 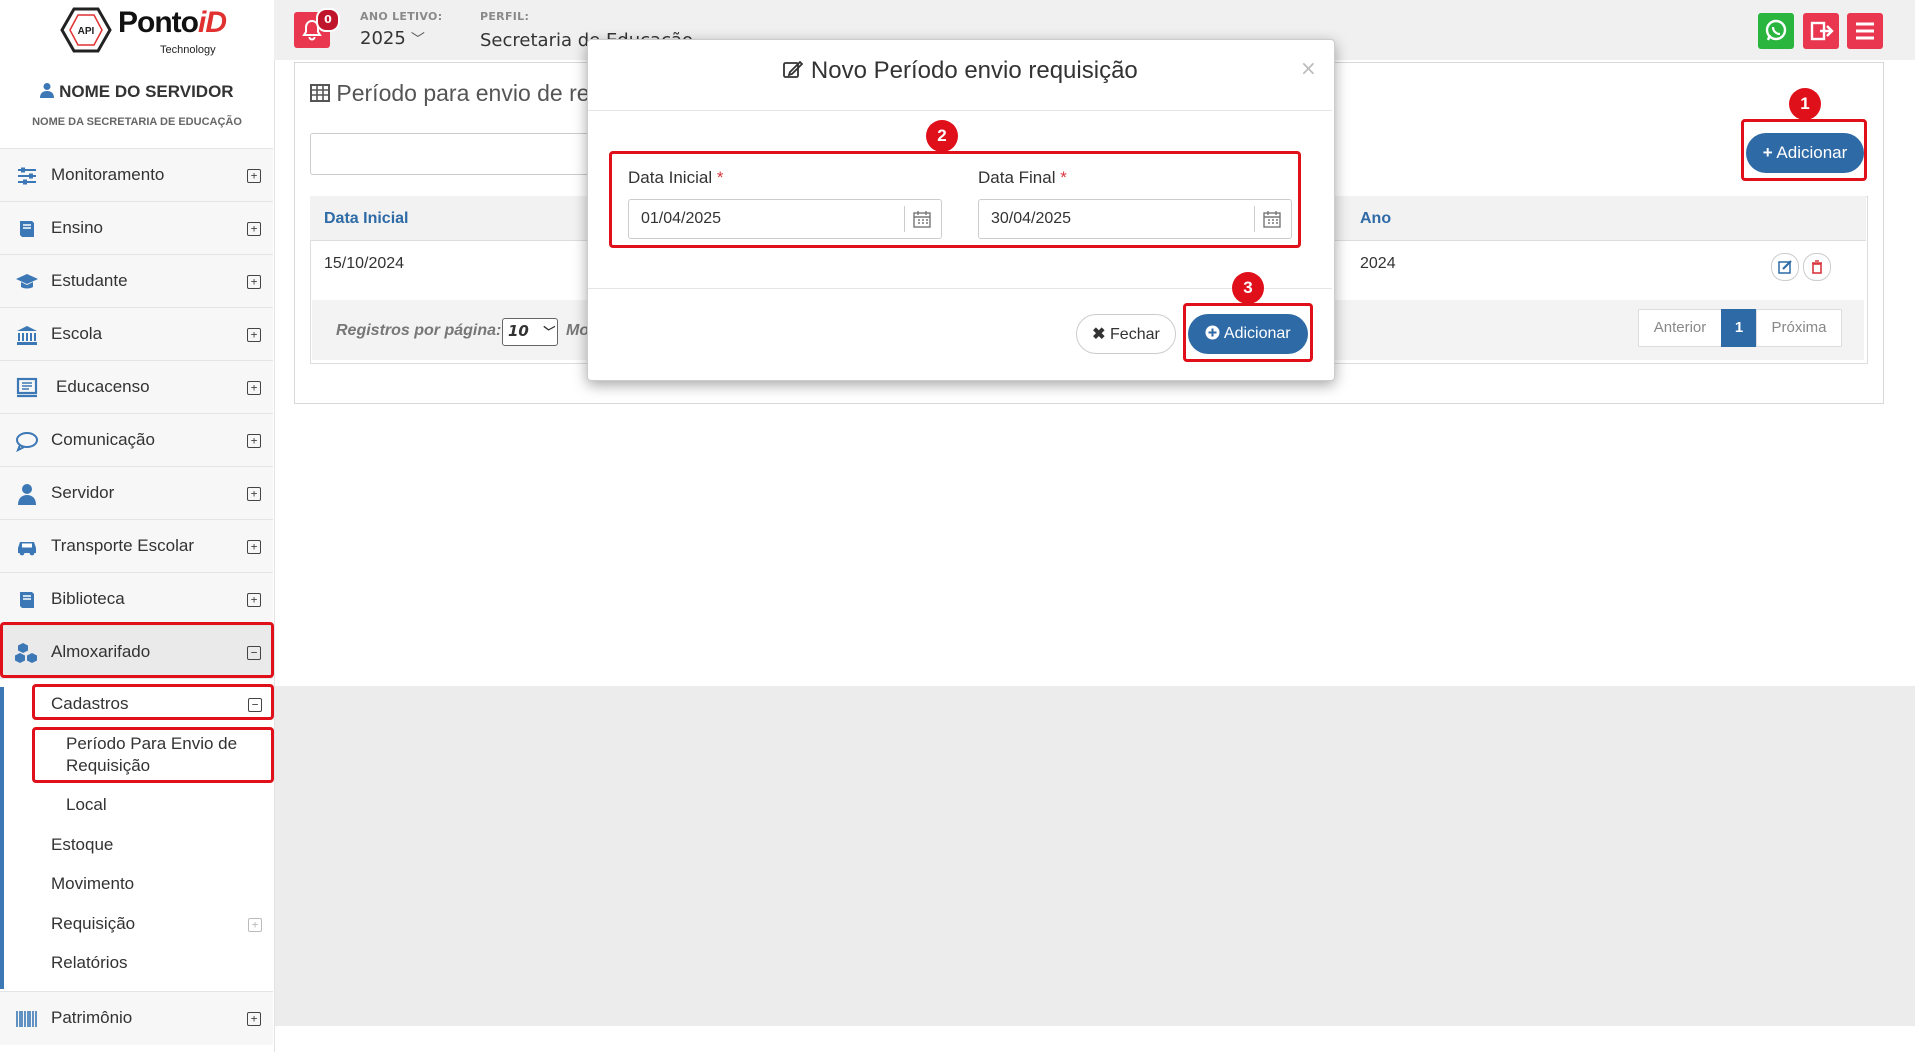 I want to click on search-input, so click(x=456, y=154).